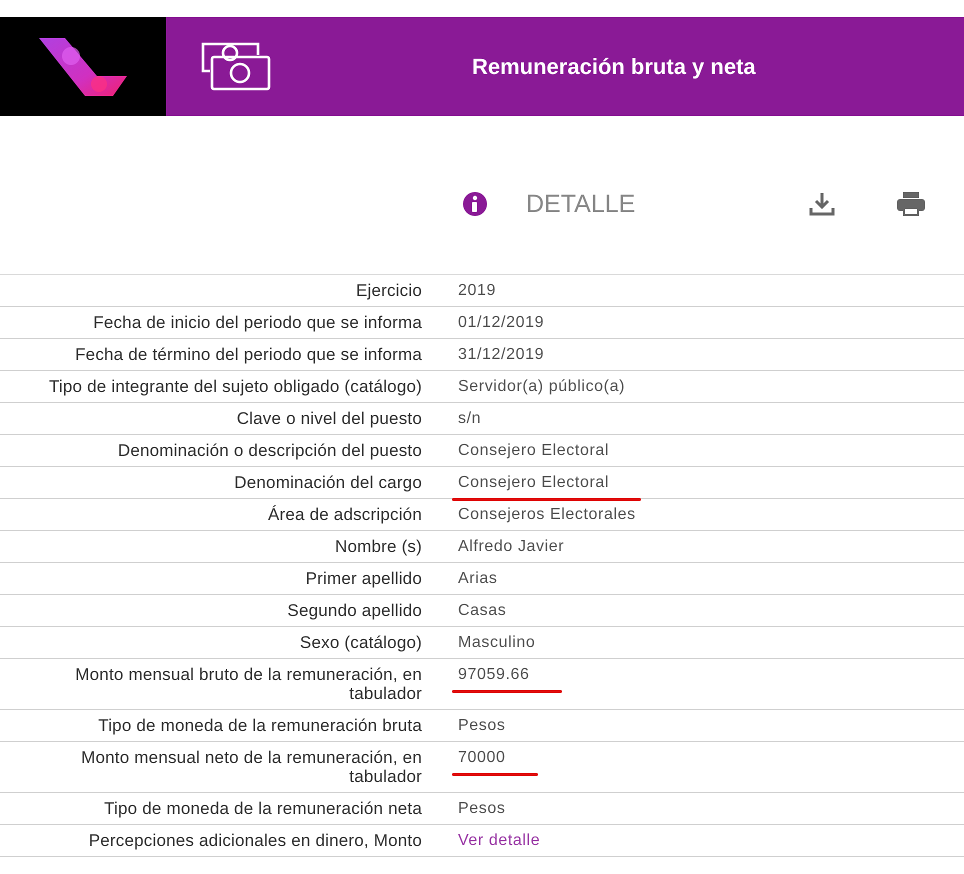 The image size is (964, 874). I want to click on page-title: Remuneración bruta y neta, so click(614, 67).